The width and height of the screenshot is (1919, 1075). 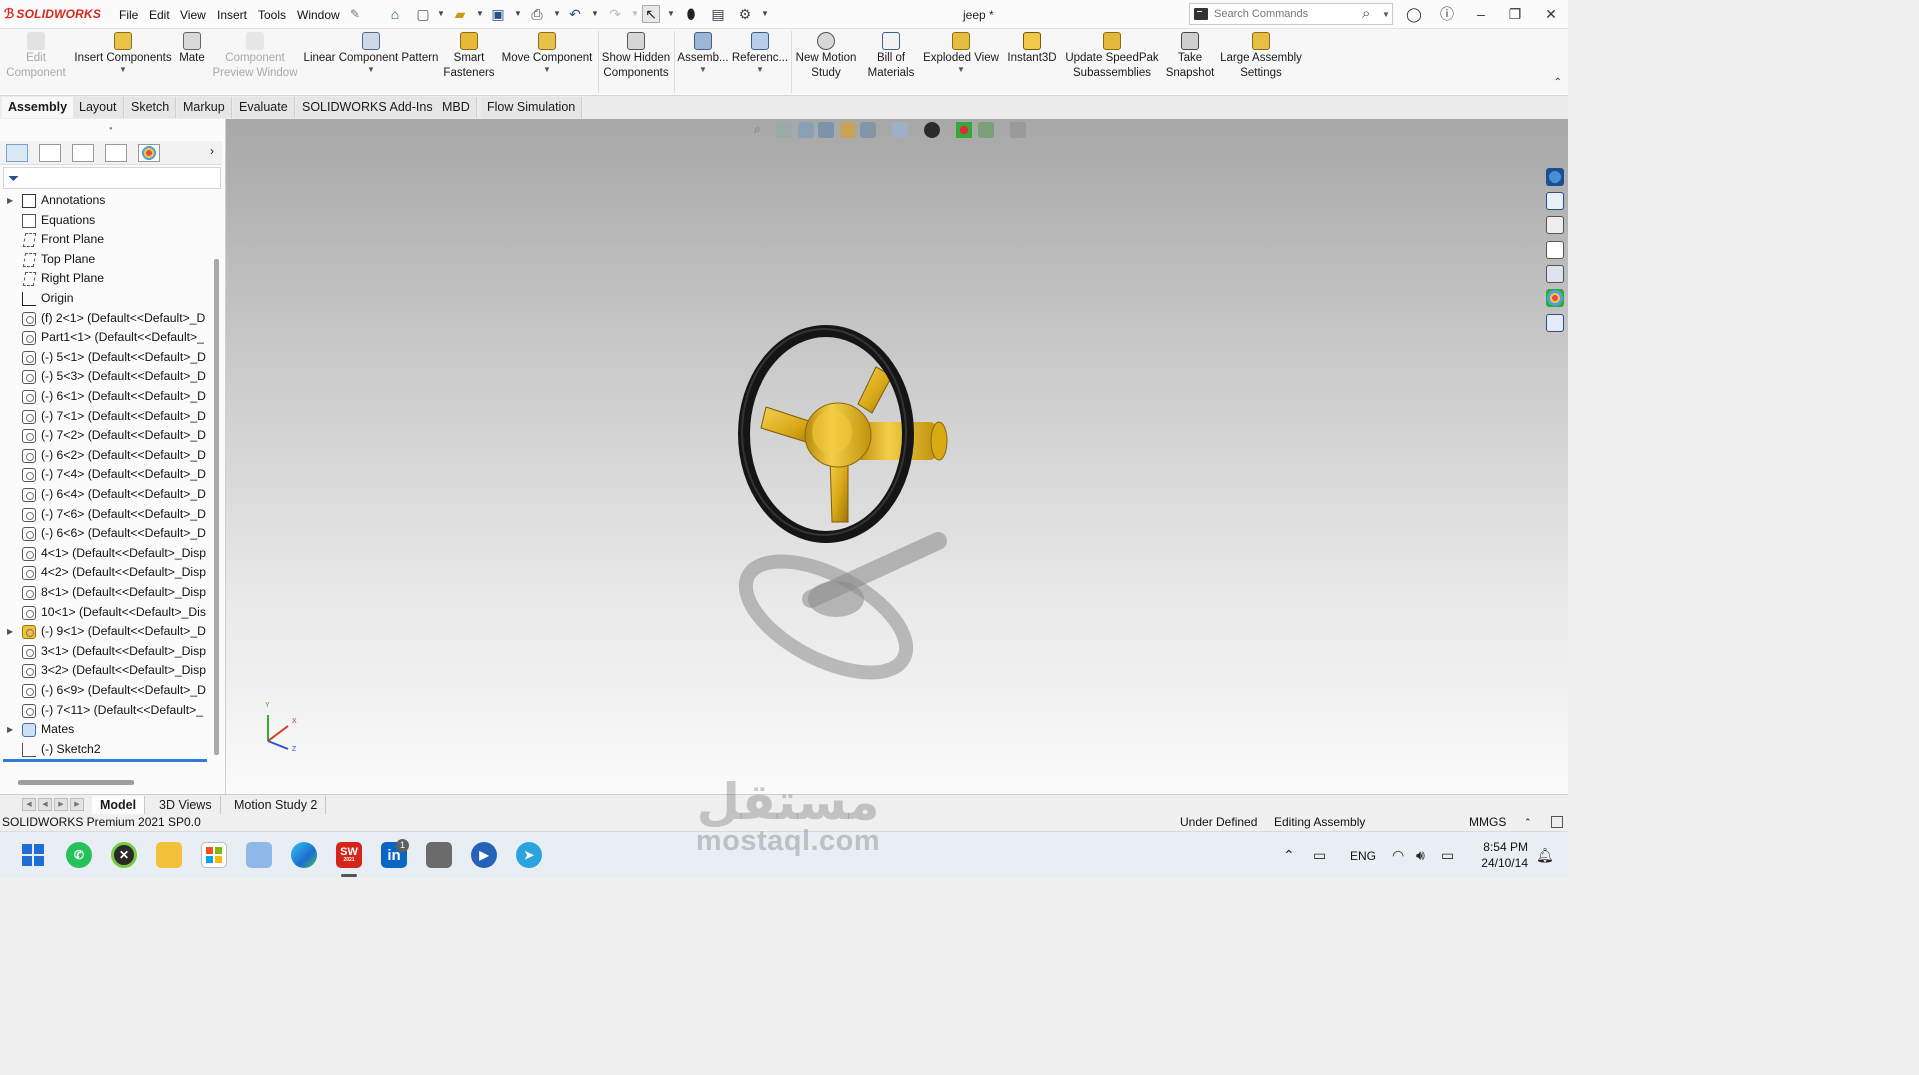 I want to click on print-icon: ⎙, so click(x=537, y=14).